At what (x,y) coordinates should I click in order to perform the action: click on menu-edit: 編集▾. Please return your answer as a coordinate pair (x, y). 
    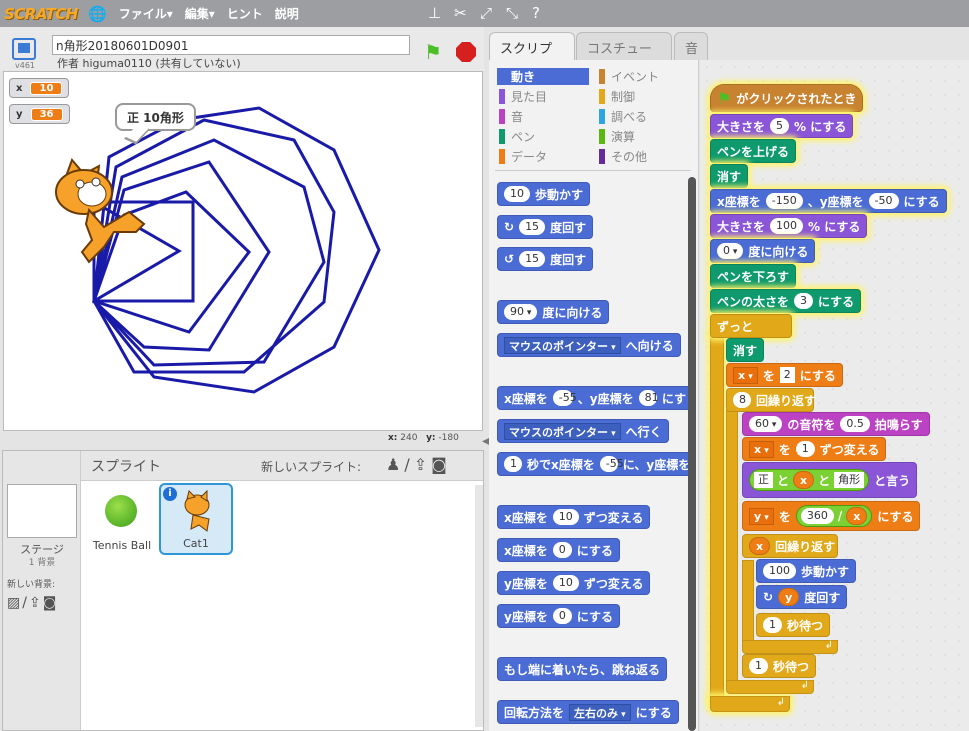
    Looking at the image, I should click on (200, 13).